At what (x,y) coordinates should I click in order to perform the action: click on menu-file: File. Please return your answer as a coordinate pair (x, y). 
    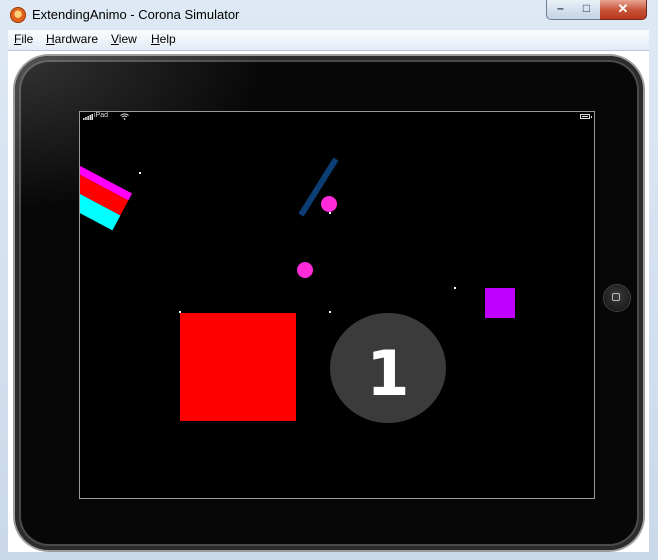
    Looking at the image, I should click on (23, 39).